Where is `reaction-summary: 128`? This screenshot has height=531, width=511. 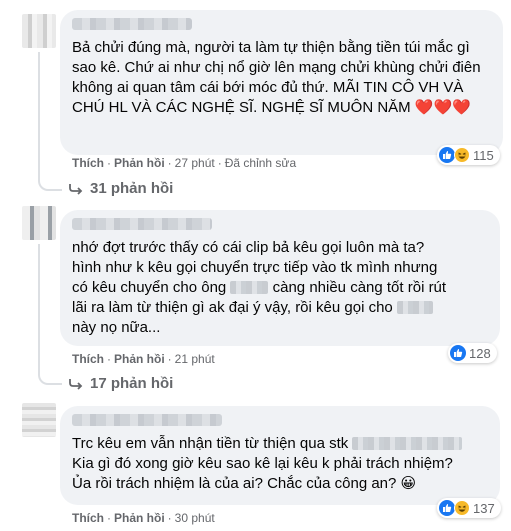
reaction-summary: 128 is located at coordinates (472, 353).